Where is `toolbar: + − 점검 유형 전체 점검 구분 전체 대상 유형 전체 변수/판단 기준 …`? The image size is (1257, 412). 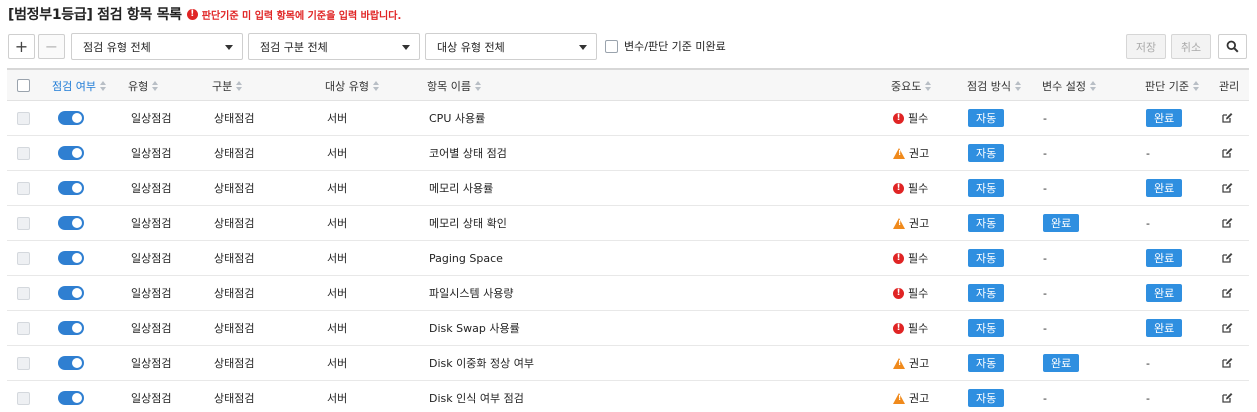 toolbar: + − 점검 유형 전체 점검 구분 전체 대상 유형 전체 변수/판단 기준 … is located at coordinates (628, 47).